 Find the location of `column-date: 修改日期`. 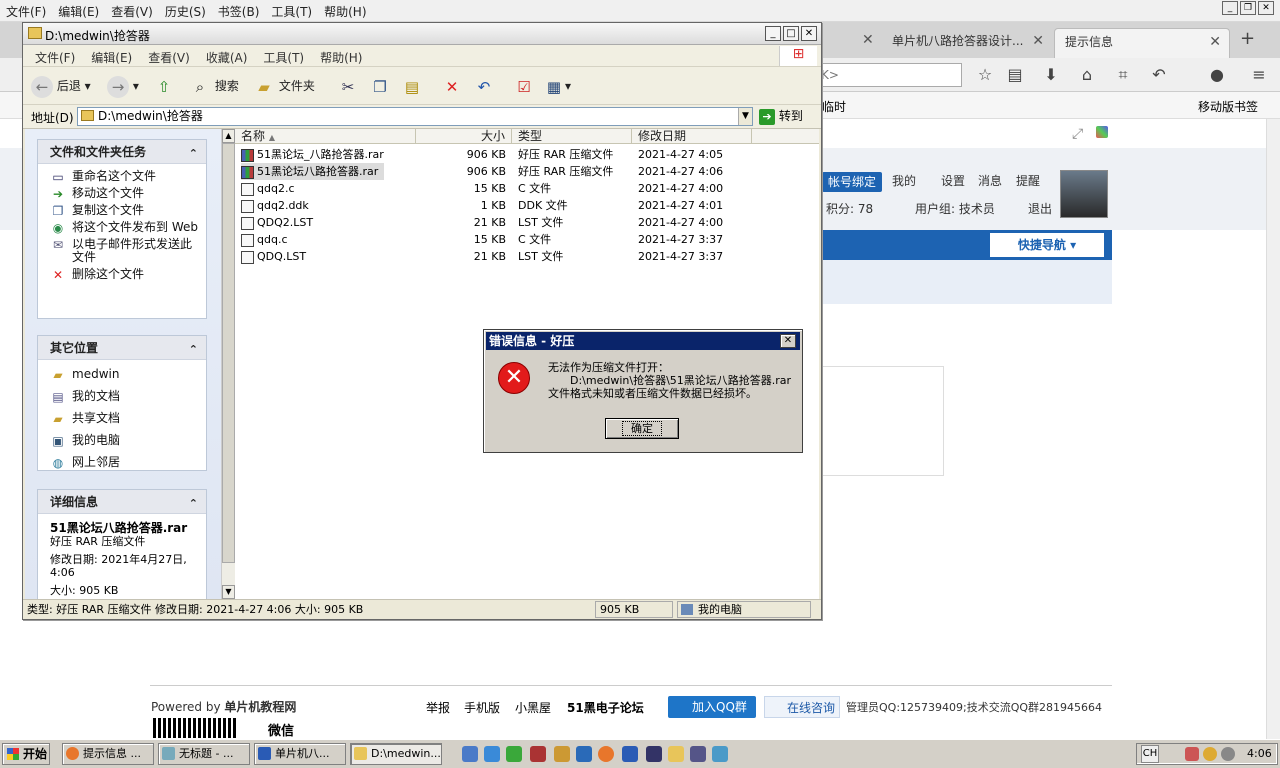

column-date: 修改日期 is located at coordinates (692, 136).